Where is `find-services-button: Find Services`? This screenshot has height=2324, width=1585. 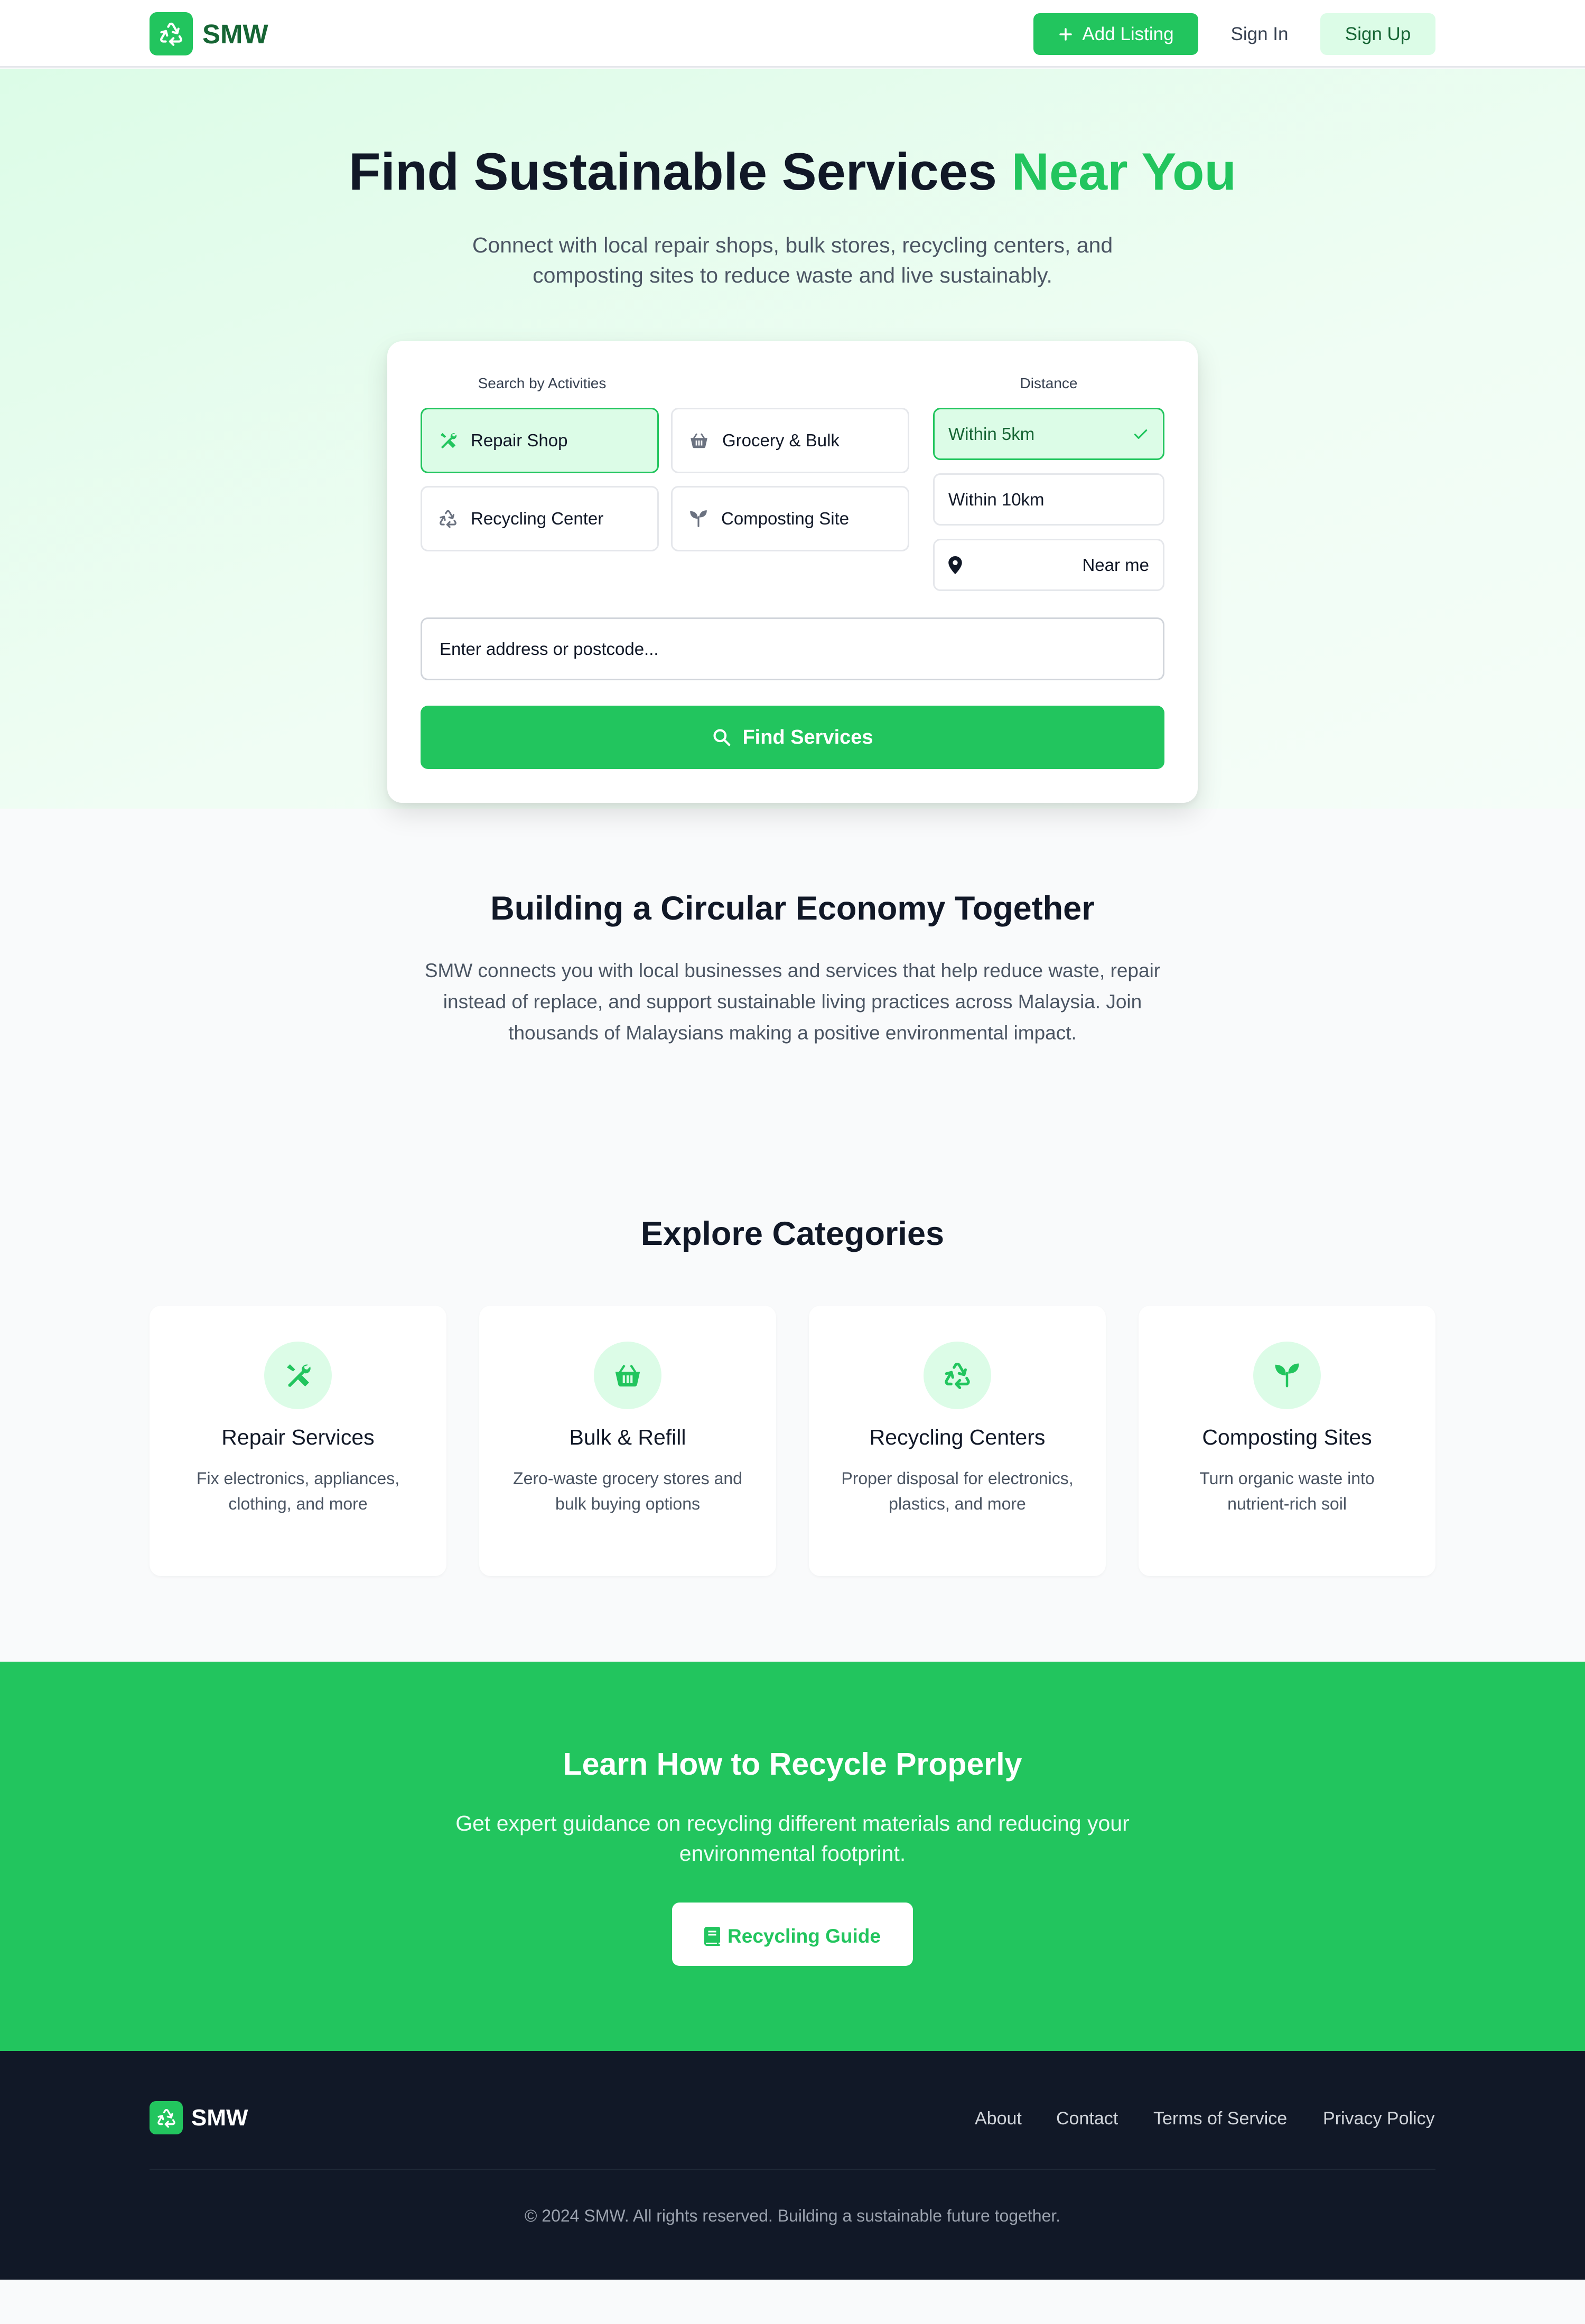
find-services-button: Find Services is located at coordinates (792, 737).